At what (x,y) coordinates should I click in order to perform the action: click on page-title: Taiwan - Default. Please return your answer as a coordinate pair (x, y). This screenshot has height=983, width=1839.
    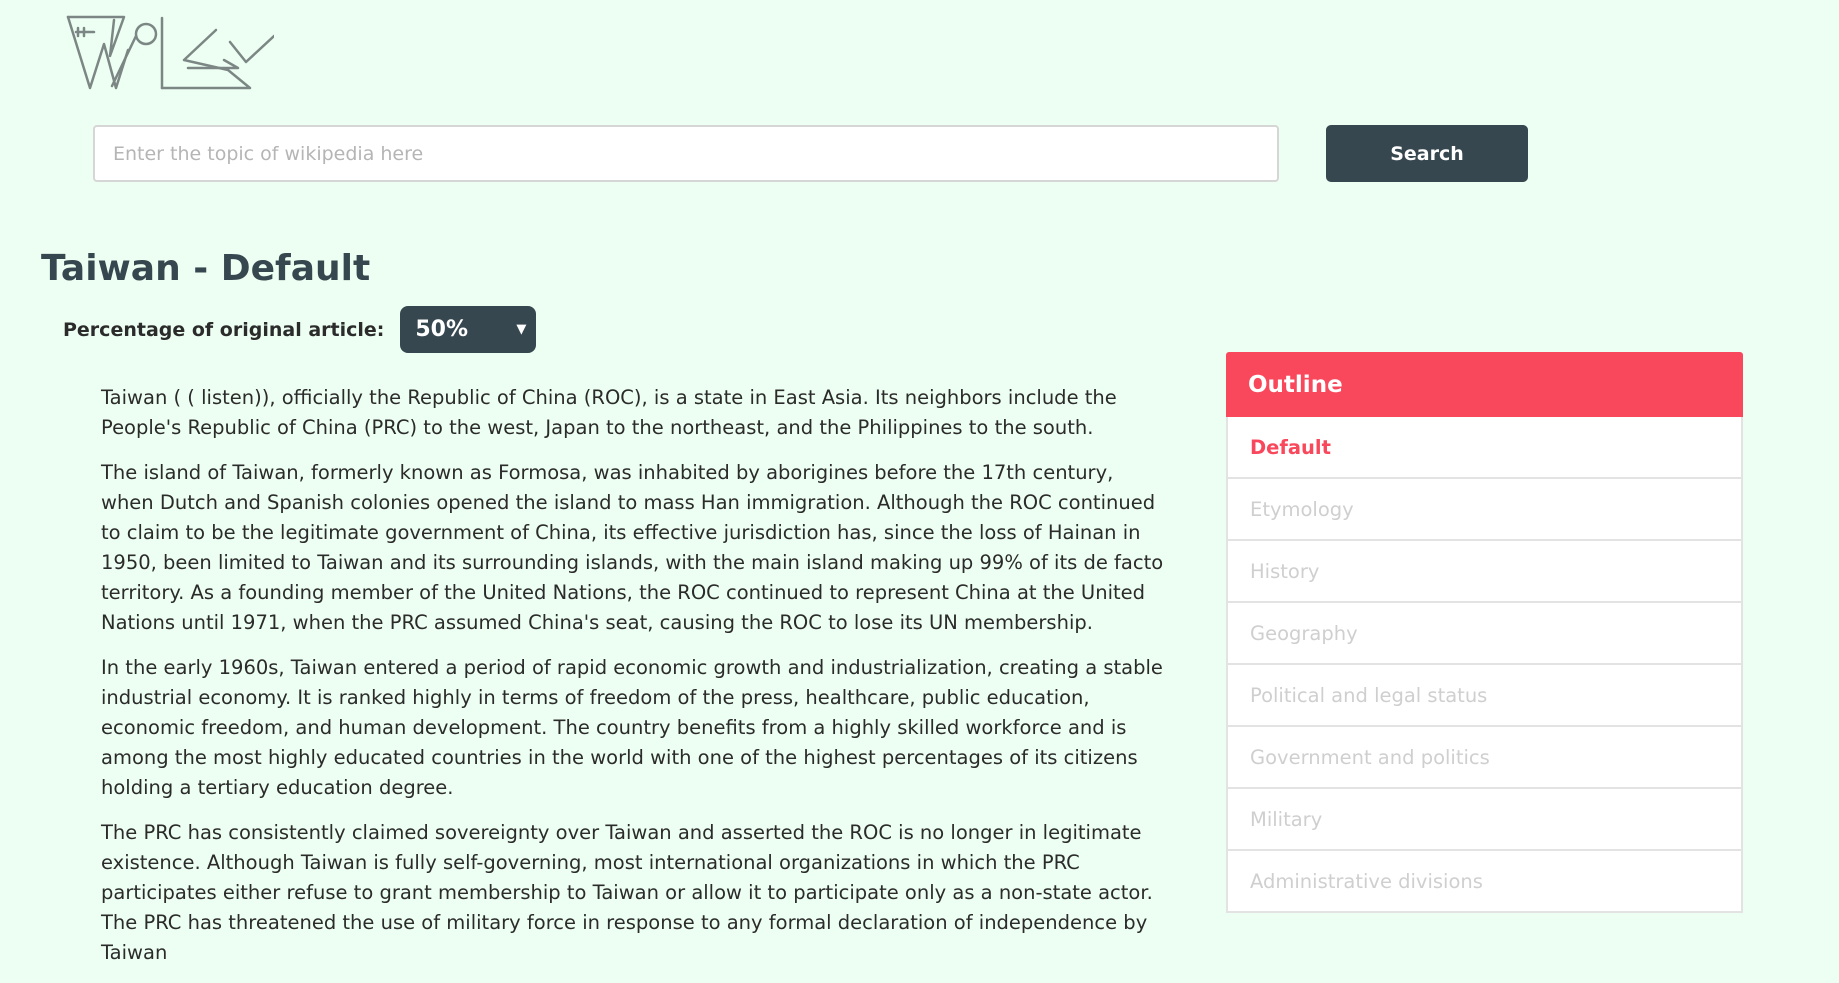
    Looking at the image, I should click on (206, 268).